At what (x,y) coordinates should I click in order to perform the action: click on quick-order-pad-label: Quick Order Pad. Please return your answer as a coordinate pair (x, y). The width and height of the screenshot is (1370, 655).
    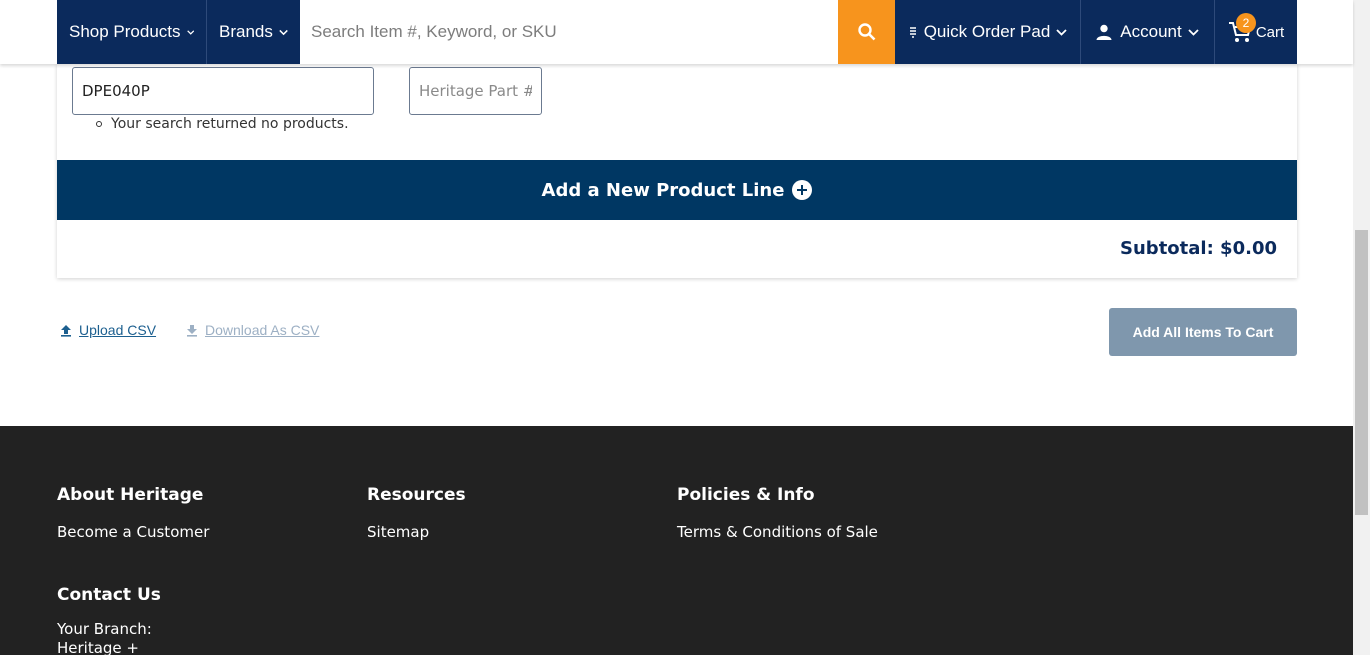
    Looking at the image, I should click on (987, 31).